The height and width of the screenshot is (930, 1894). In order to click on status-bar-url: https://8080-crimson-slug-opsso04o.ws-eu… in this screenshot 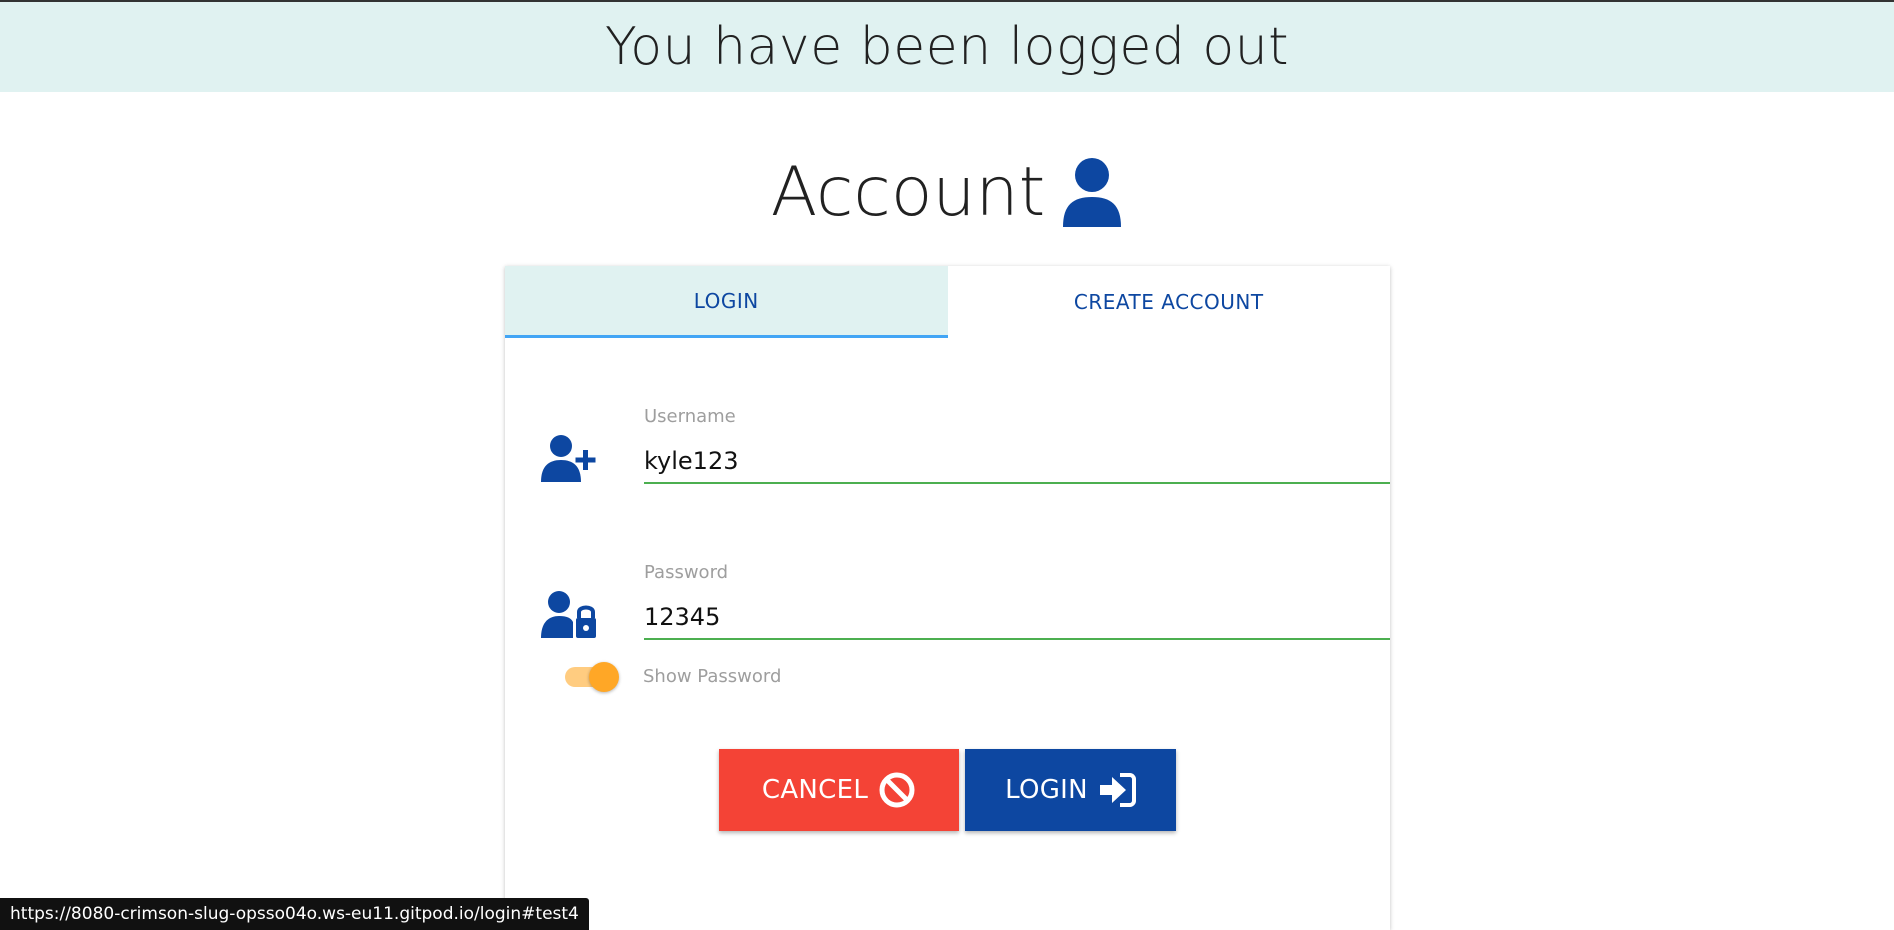, I will do `click(294, 914)`.